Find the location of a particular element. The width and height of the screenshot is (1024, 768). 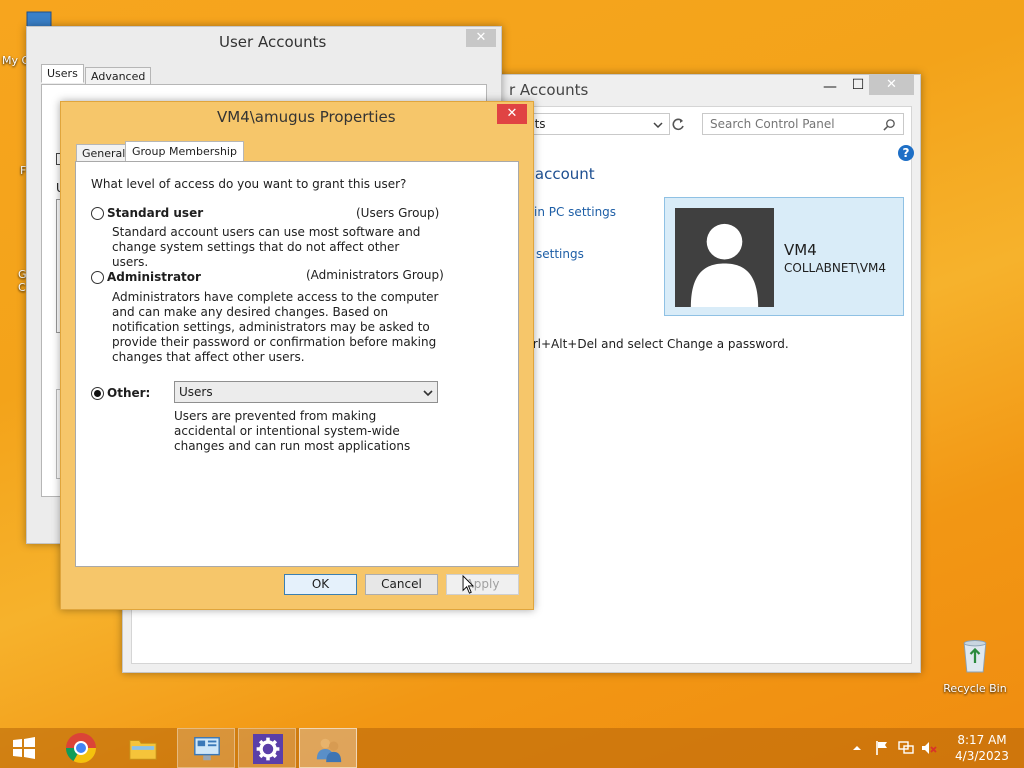

chrome-icon is located at coordinates (81, 748).